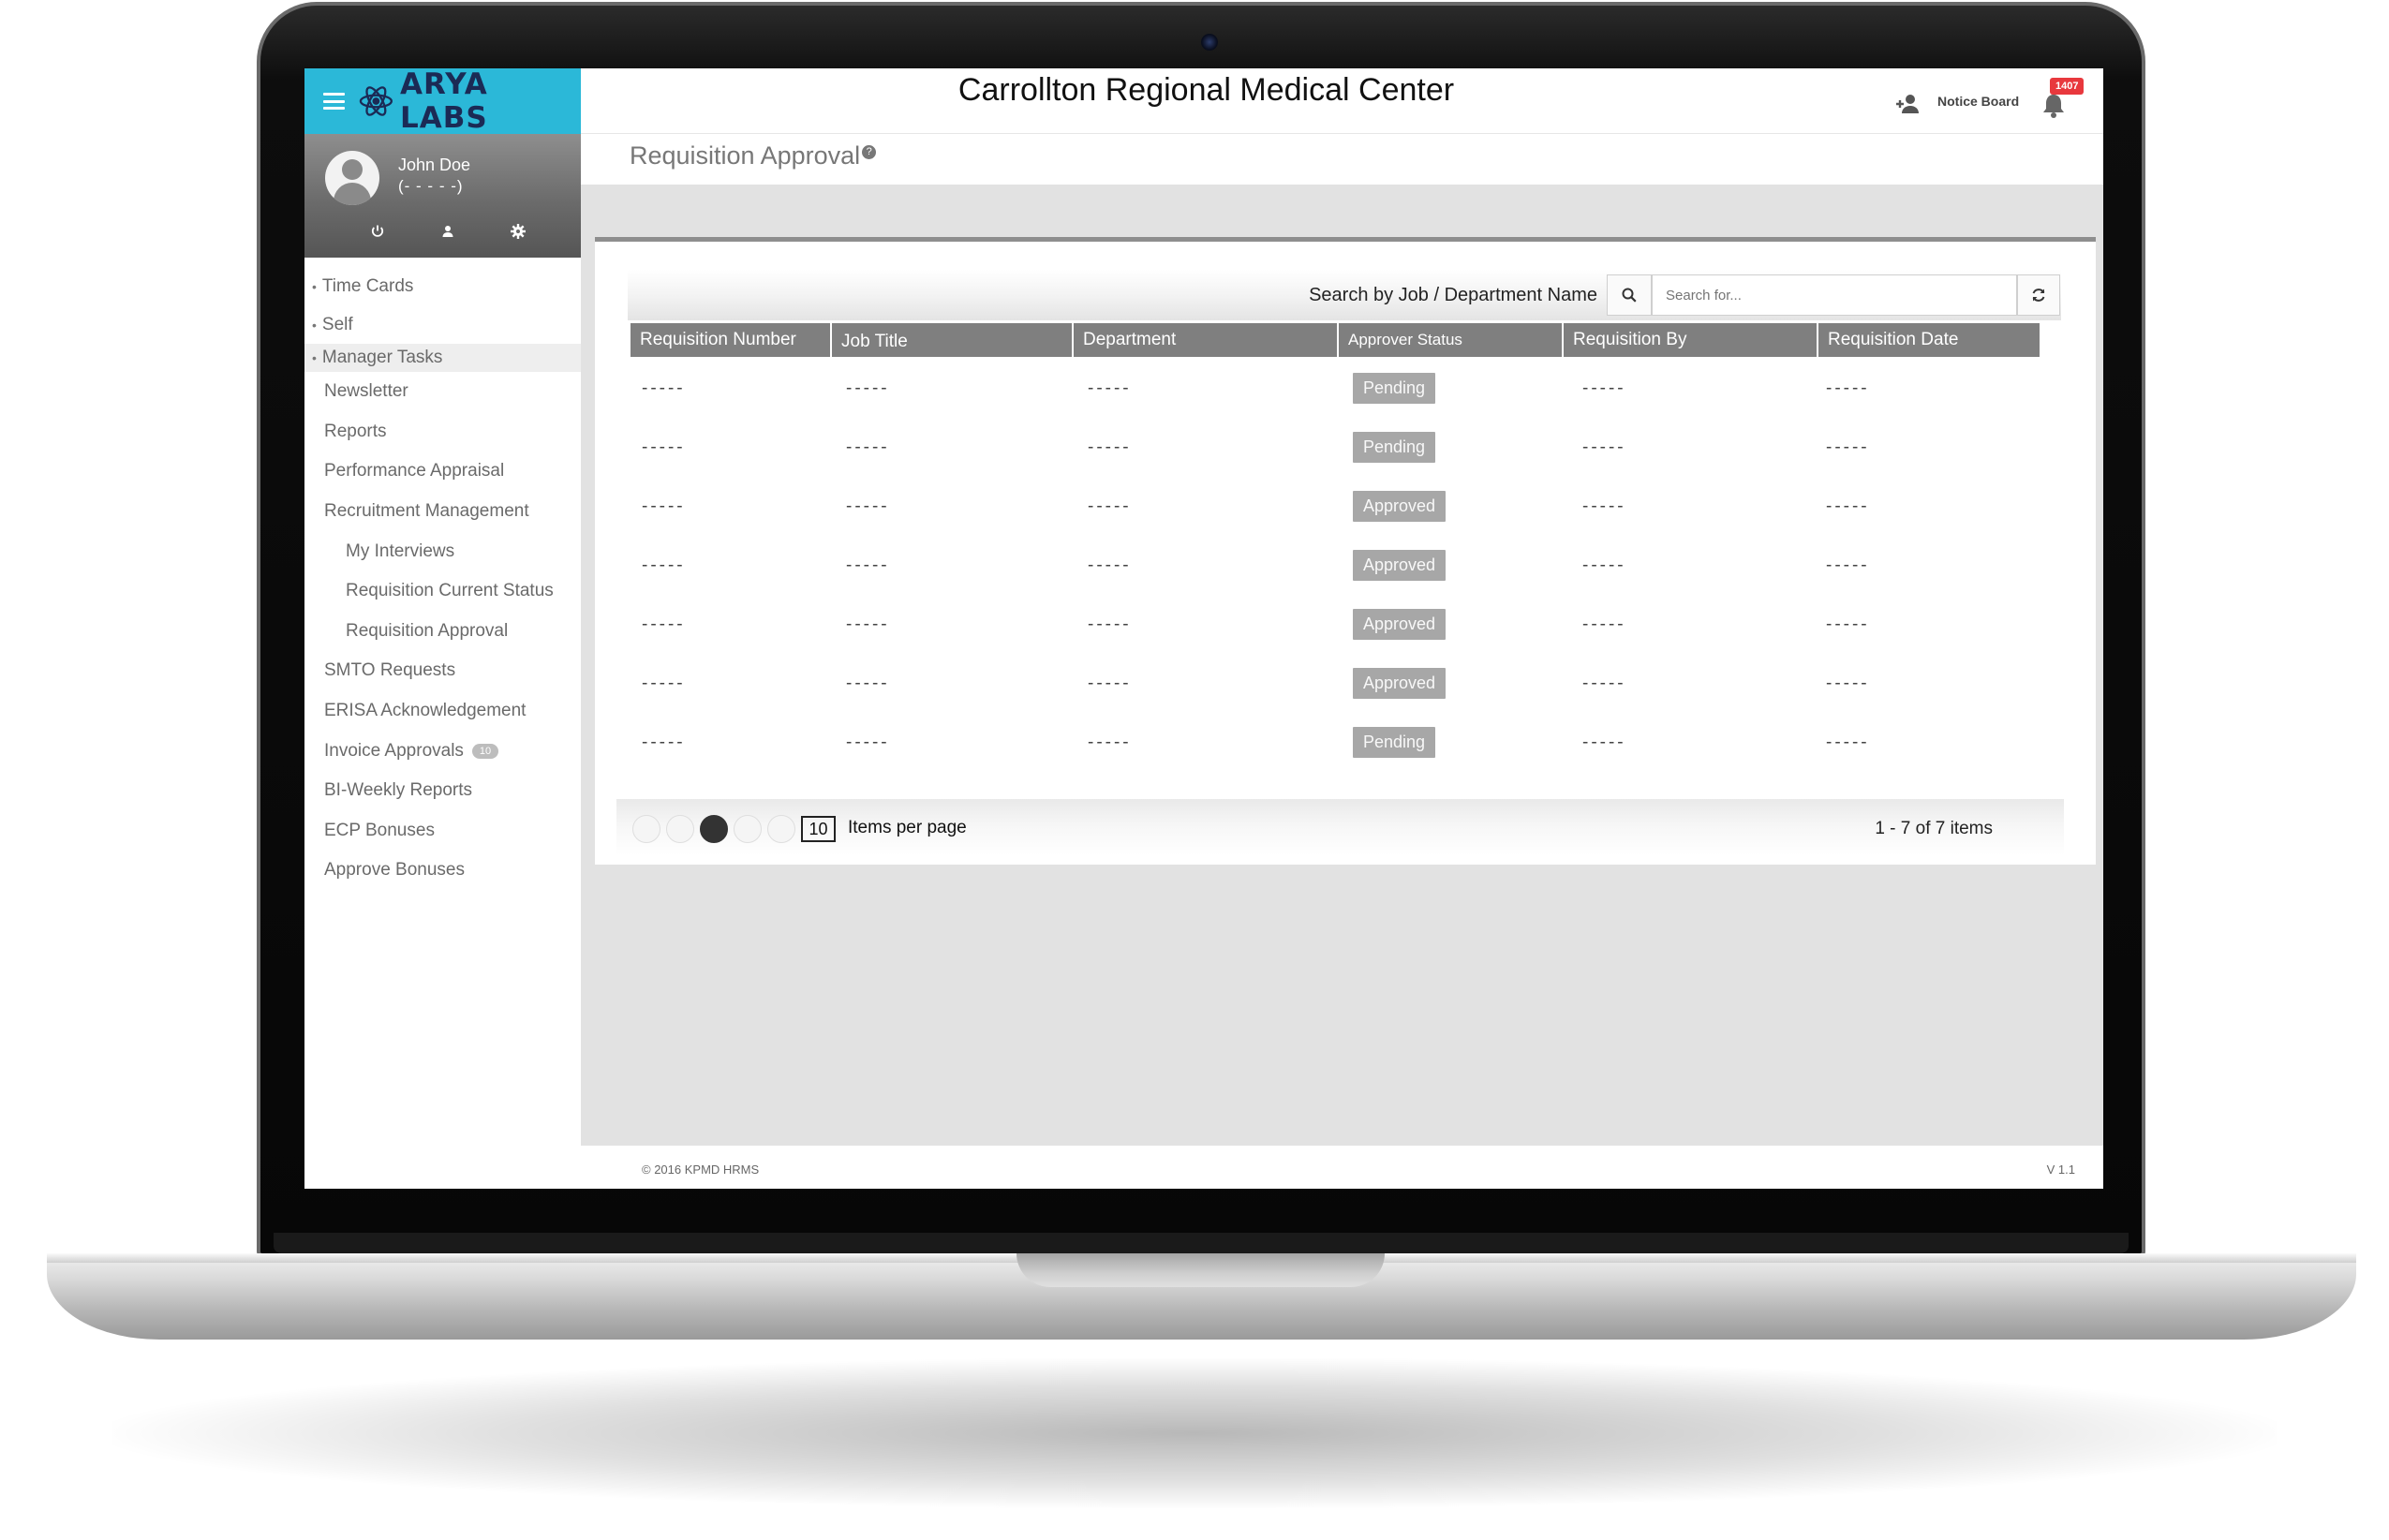 The image size is (2389, 1540). What do you see at coordinates (731, 340) in the screenshot?
I see `column-requisition-number: Requisition Number` at bounding box center [731, 340].